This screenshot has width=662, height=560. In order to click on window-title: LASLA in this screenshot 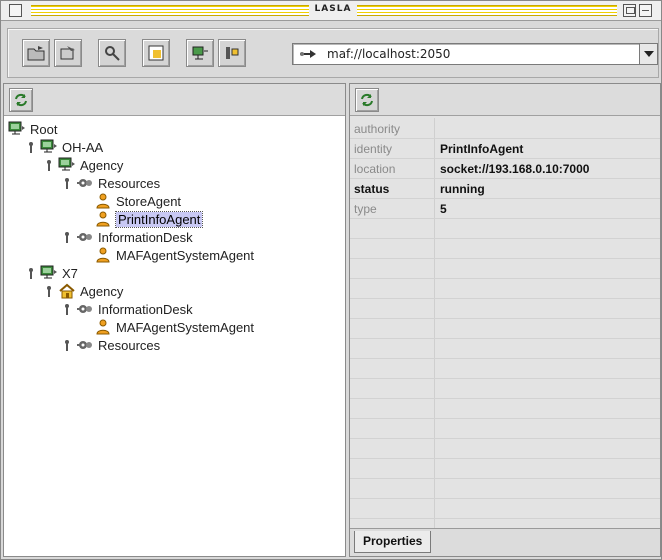, I will do `click(333, 9)`.